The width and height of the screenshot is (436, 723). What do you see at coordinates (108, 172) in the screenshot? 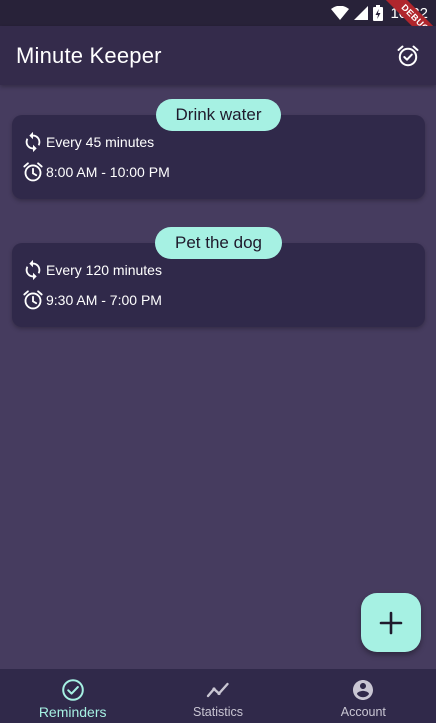
I see `reminder-time-range: 8:00 AM - 10:00 PM` at bounding box center [108, 172].